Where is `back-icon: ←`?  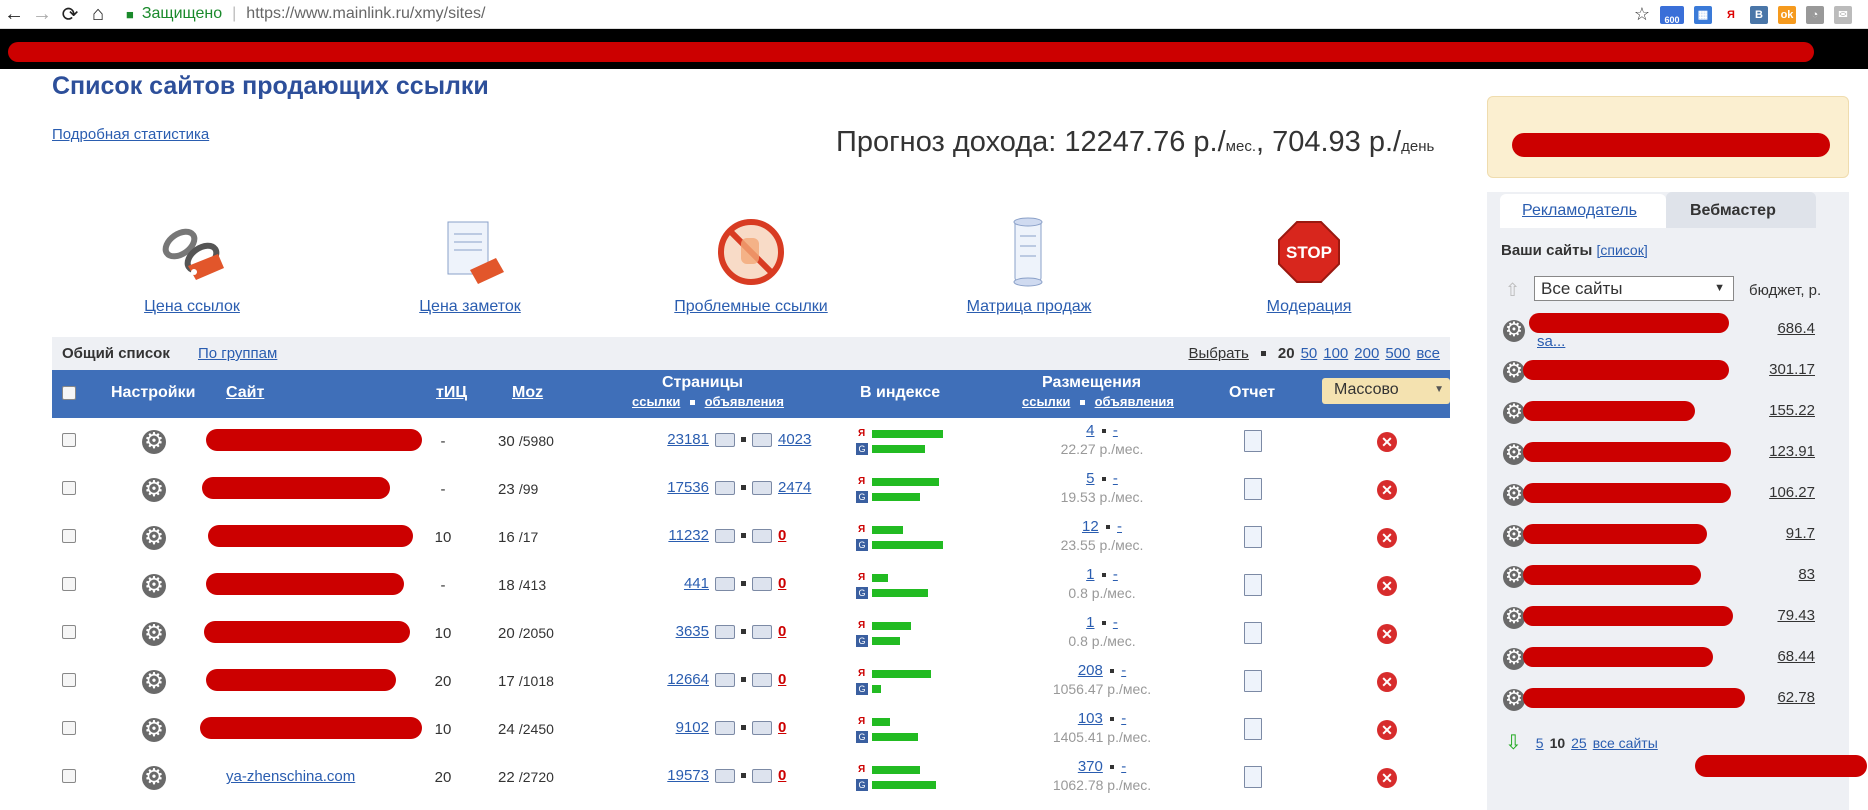 back-icon: ← is located at coordinates (14, 14).